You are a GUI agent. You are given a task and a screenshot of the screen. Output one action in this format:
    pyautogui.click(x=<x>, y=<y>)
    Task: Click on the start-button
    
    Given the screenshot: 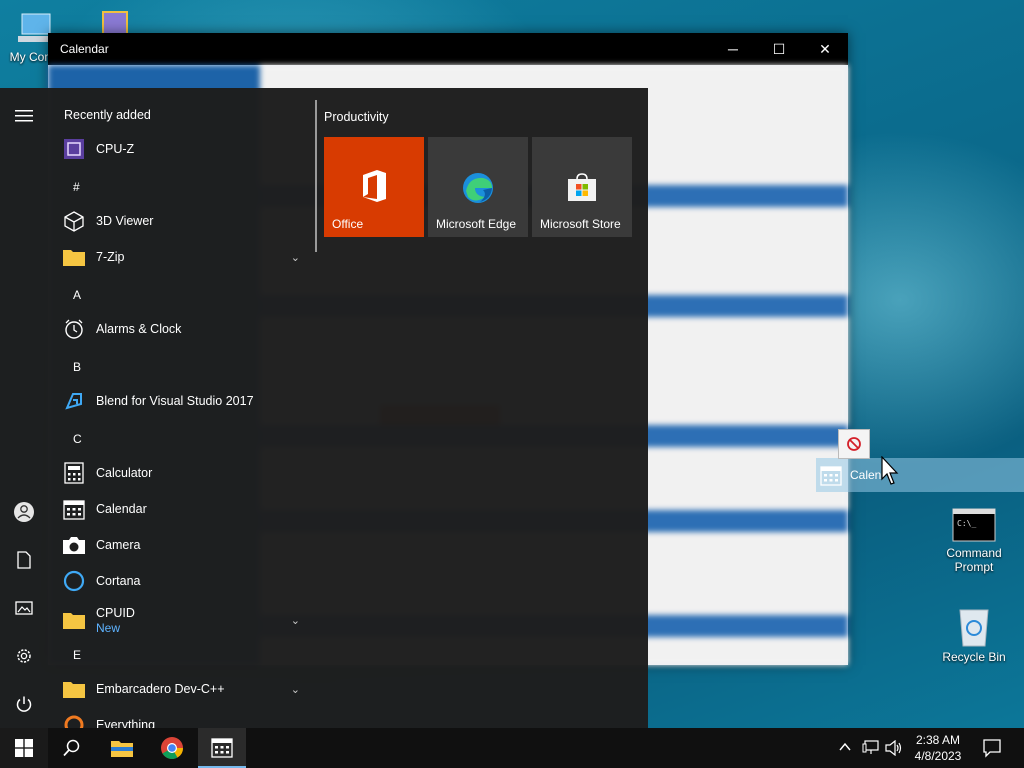 What is the action you would take?
    pyautogui.click(x=24, y=748)
    